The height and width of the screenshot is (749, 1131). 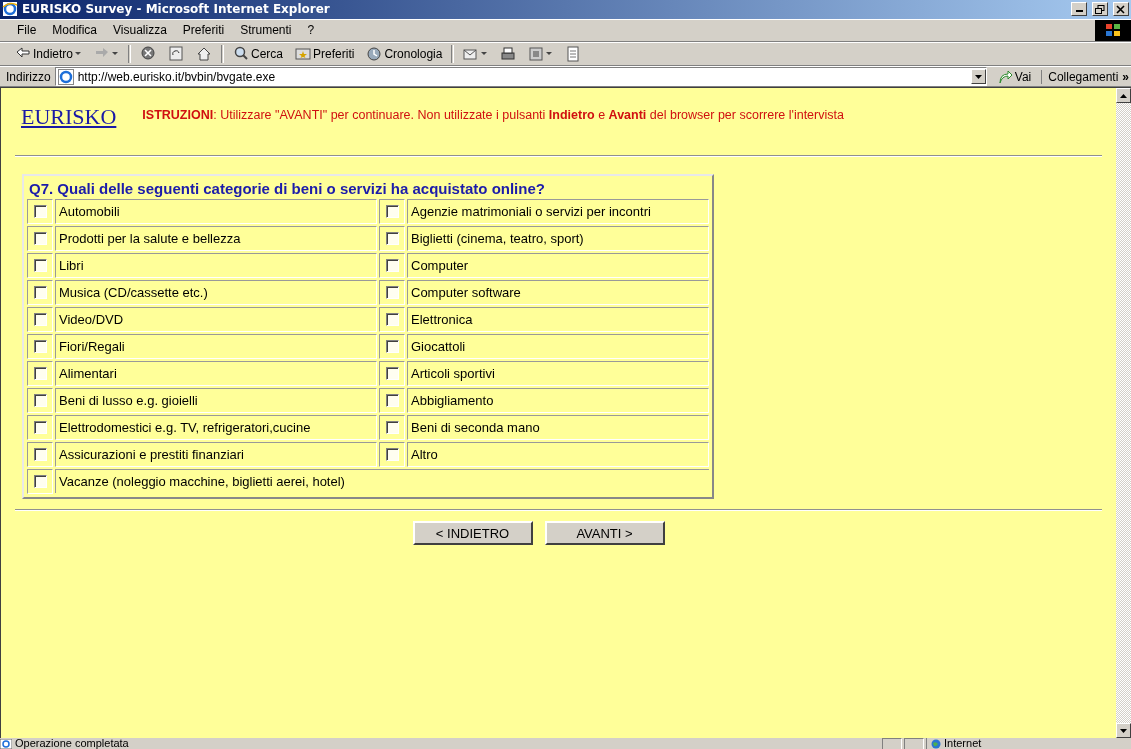 I want to click on minimize-icon, so click(x=1079, y=11).